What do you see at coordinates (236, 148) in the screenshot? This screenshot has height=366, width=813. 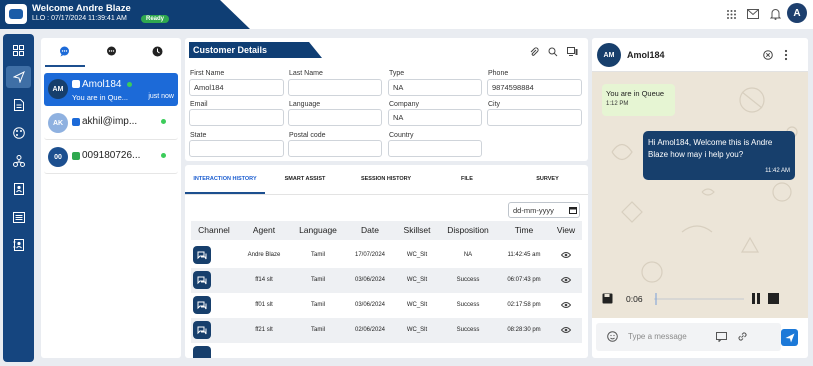 I see `state-field` at bounding box center [236, 148].